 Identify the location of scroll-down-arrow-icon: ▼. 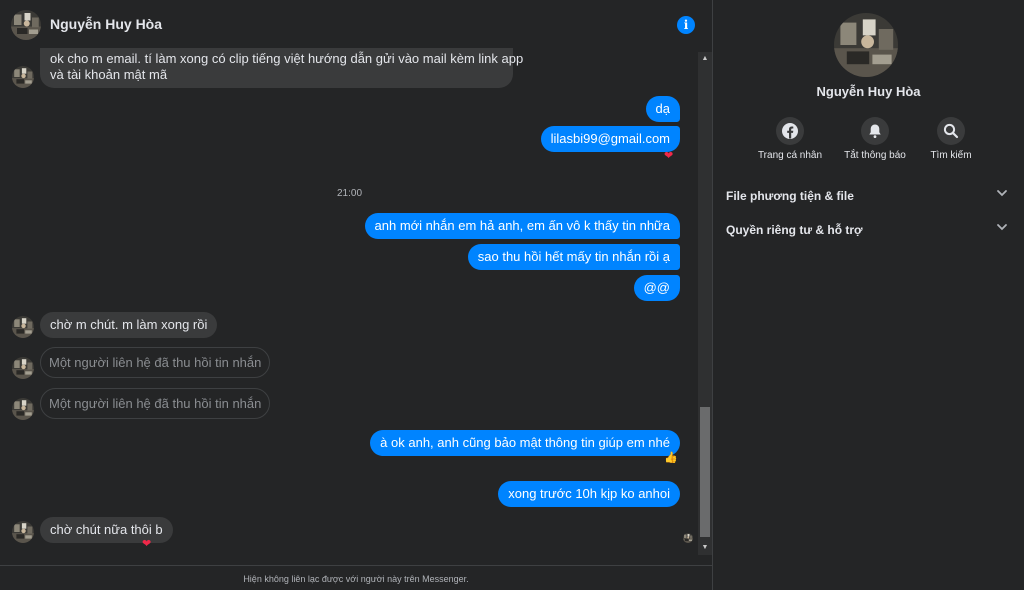
(705, 548).